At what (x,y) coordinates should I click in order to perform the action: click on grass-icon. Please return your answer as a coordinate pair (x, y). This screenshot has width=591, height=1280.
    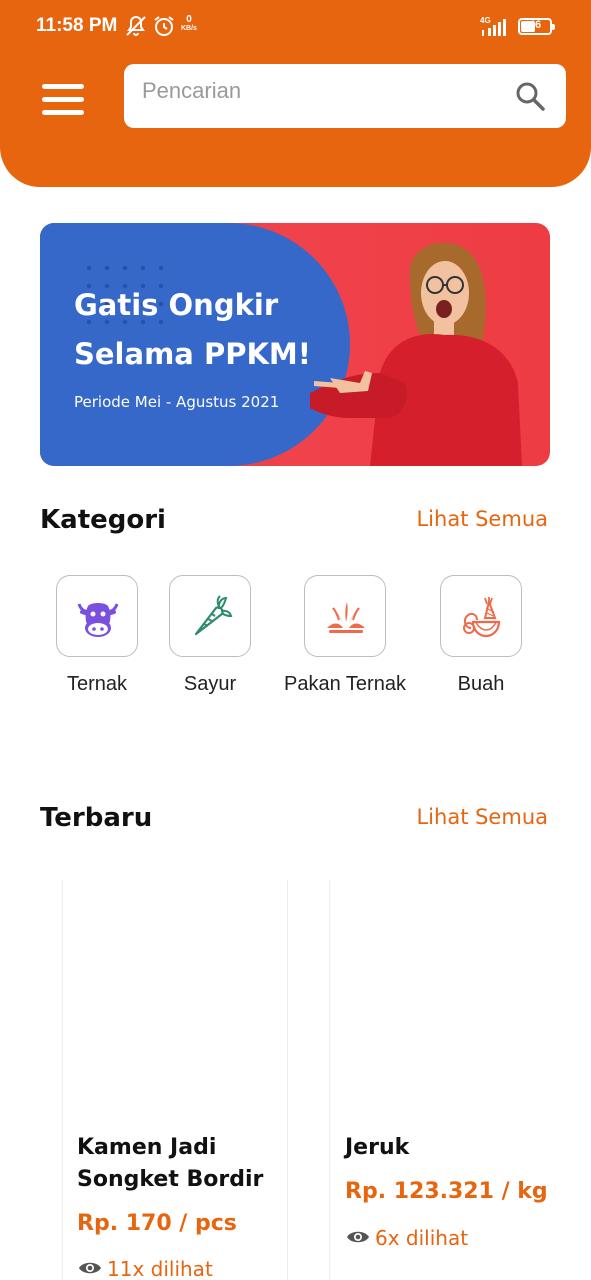
    Looking at the image, I should click on (346, 617).